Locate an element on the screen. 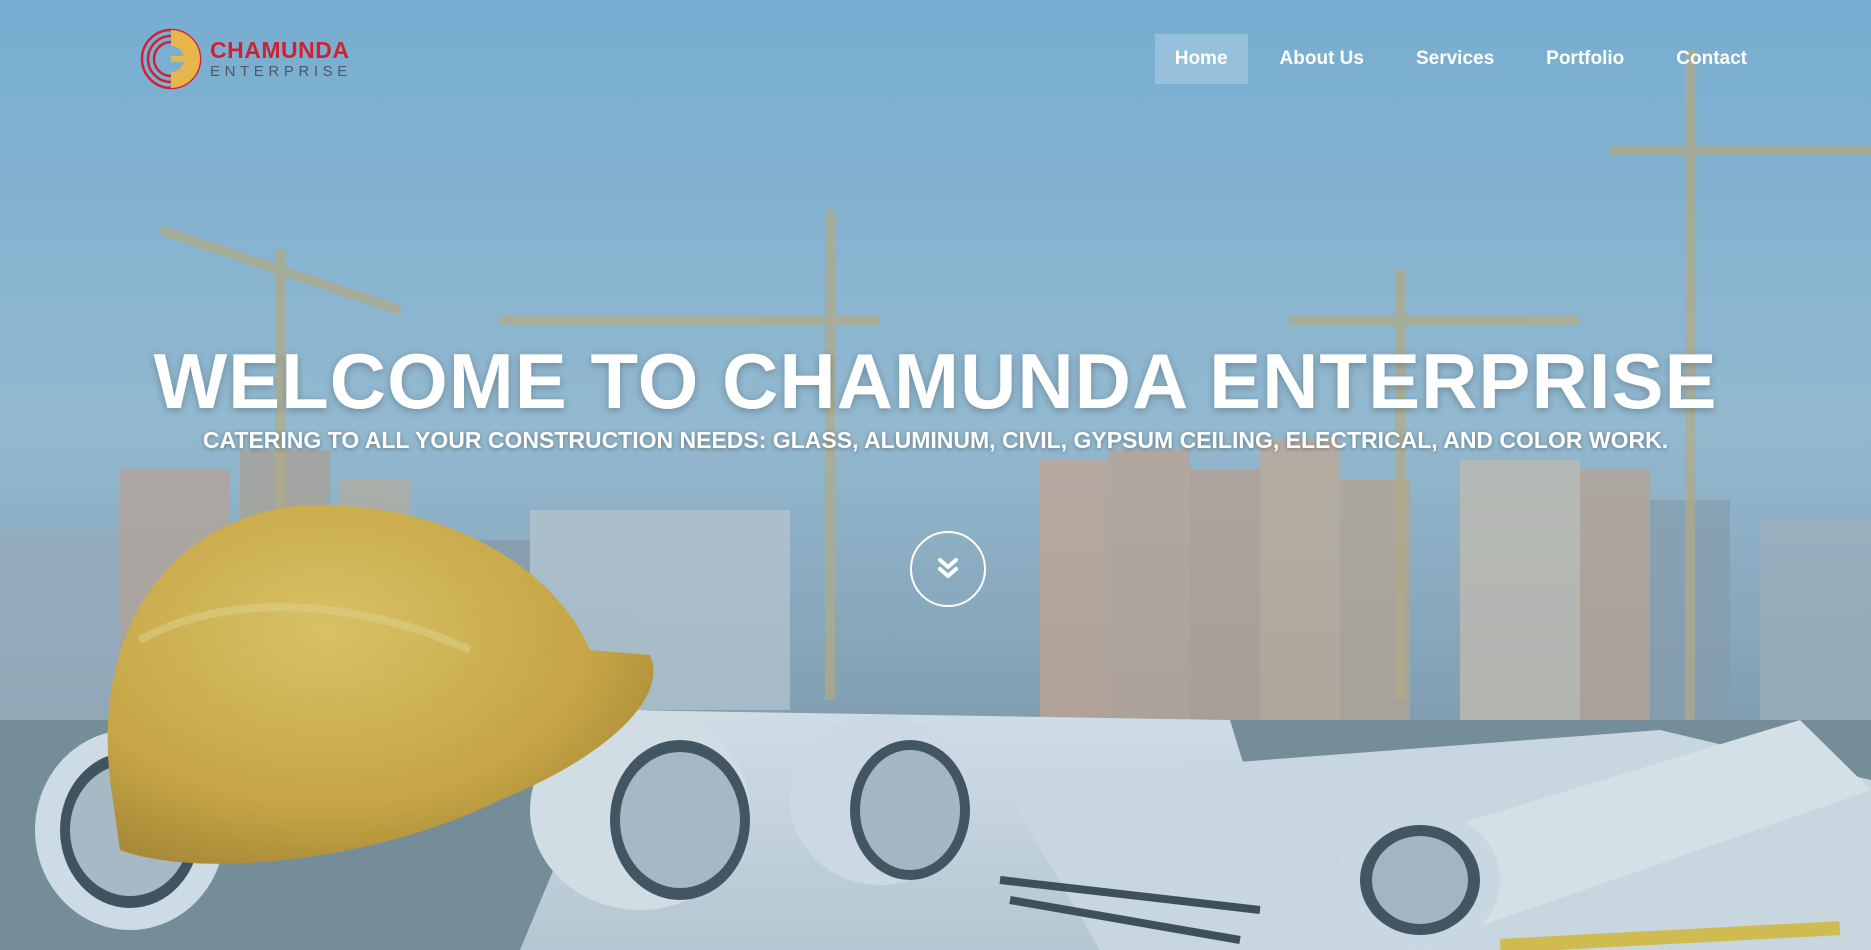  brand-tagline: ENTERPRISE is located at coordinates (281, 71).